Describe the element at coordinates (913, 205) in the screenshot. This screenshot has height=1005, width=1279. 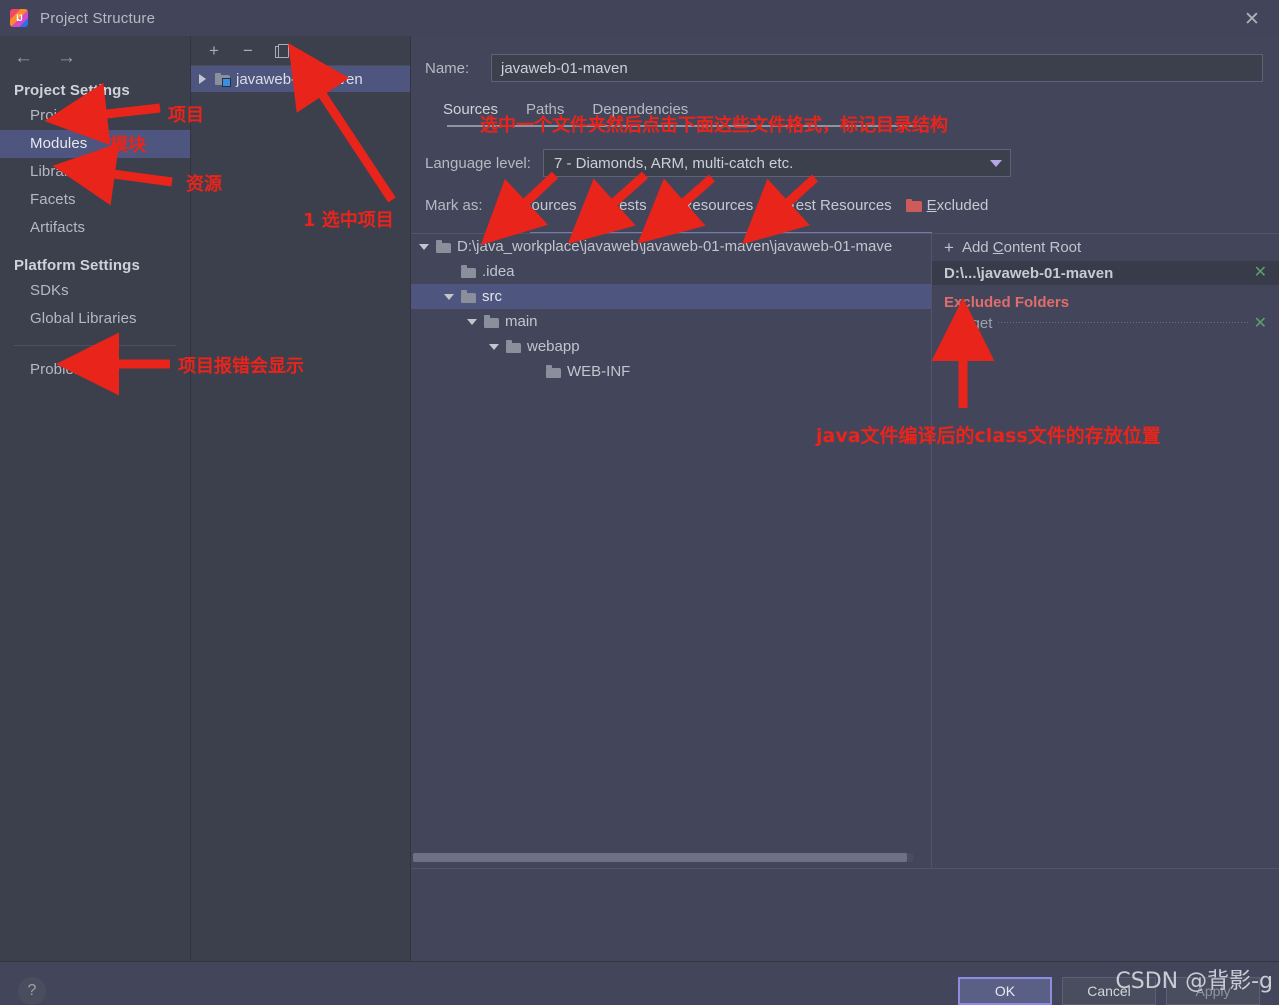
I see `folder-excluded-icon` at that location.